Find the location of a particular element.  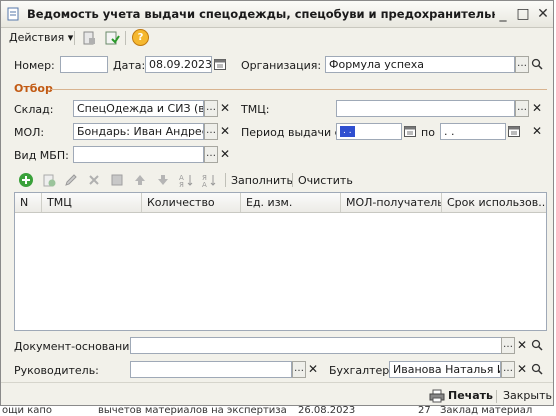

mol-label: МОЛ: is located at coordinates (29, 132).